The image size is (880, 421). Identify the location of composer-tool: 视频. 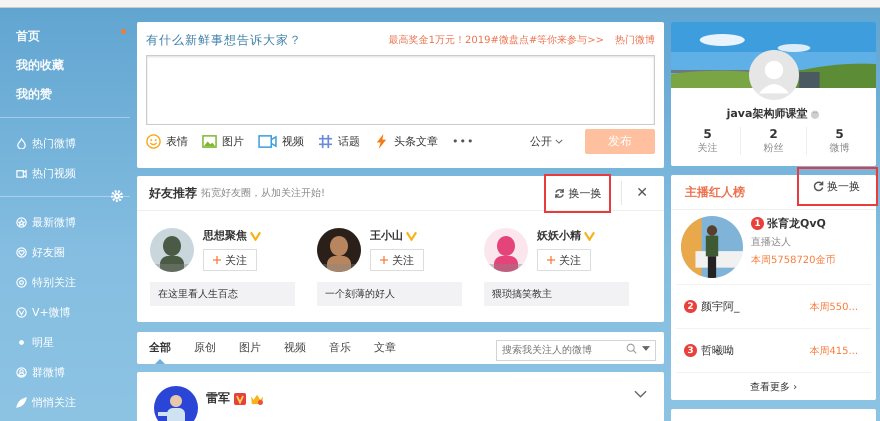
(281, 141).